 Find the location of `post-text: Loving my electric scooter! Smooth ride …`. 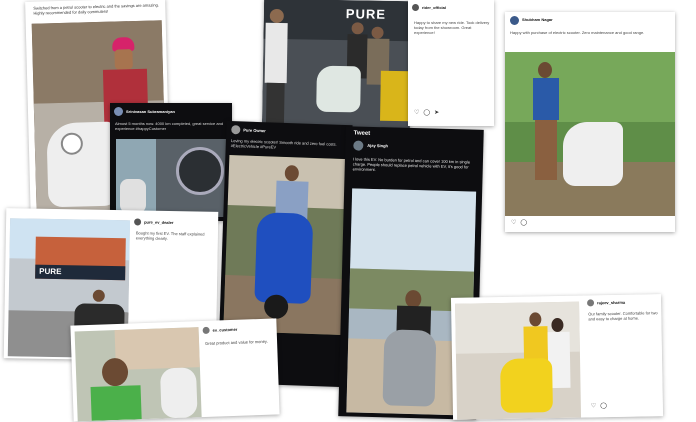

post-text: Loving my electric scooter! Smooth ride … is located at coordinates (283, 144).